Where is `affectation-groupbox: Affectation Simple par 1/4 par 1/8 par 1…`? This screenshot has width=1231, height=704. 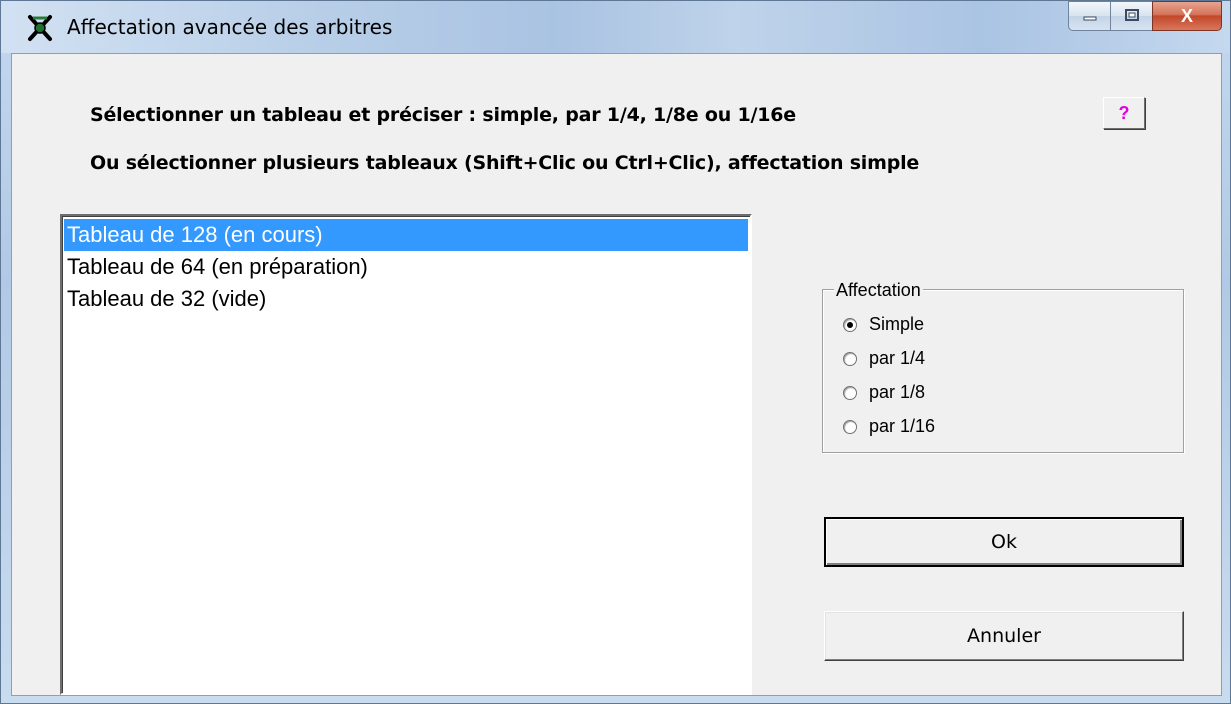 affectation-groupbox: Affectation Simple par 1/4 par 1/8 par 1… is located at coordinates (1003, 366).